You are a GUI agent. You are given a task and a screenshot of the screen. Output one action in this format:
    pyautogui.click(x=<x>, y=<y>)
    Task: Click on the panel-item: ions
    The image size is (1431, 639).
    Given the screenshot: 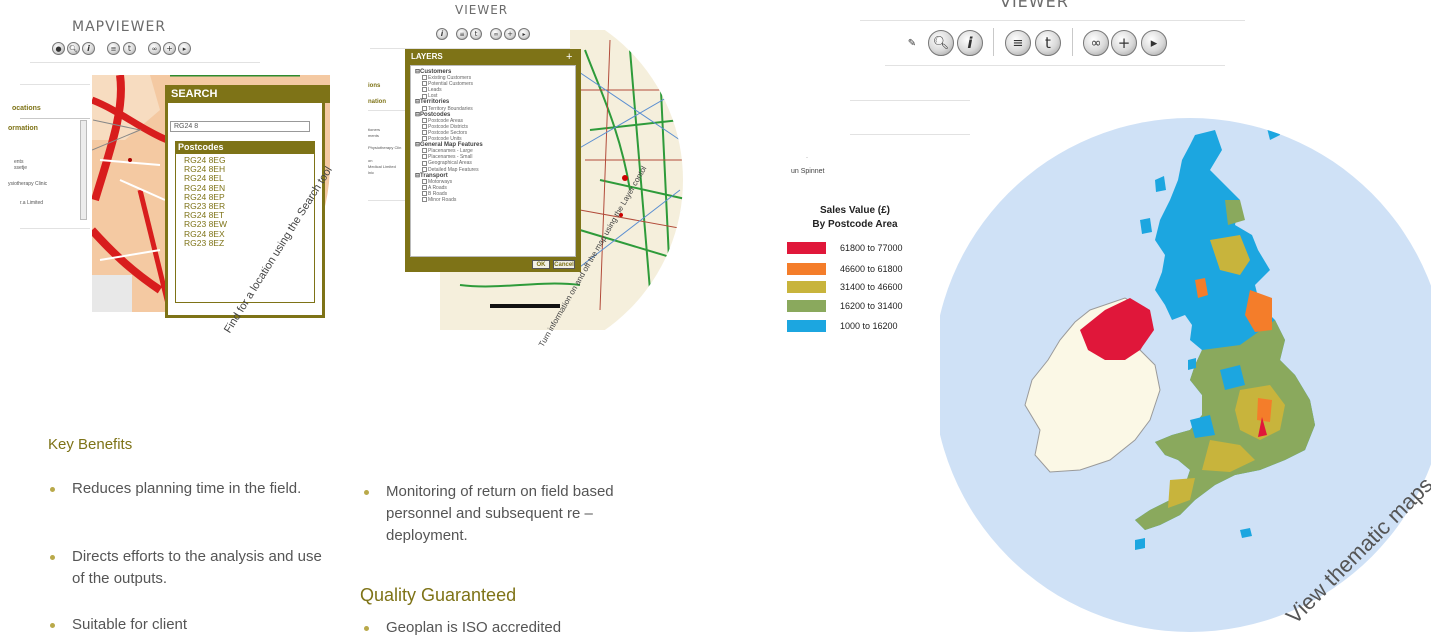 What is the action you would take?
    pyautogui.click(x=374, y=86)
    